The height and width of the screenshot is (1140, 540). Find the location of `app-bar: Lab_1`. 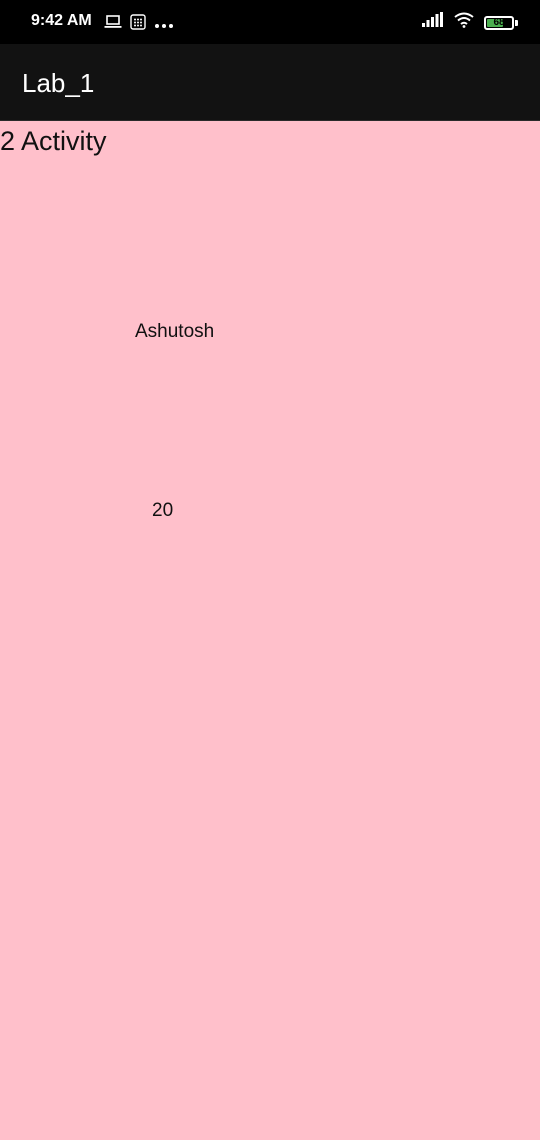

app-bar: Lab_1 is located at coordinates (270, 82).